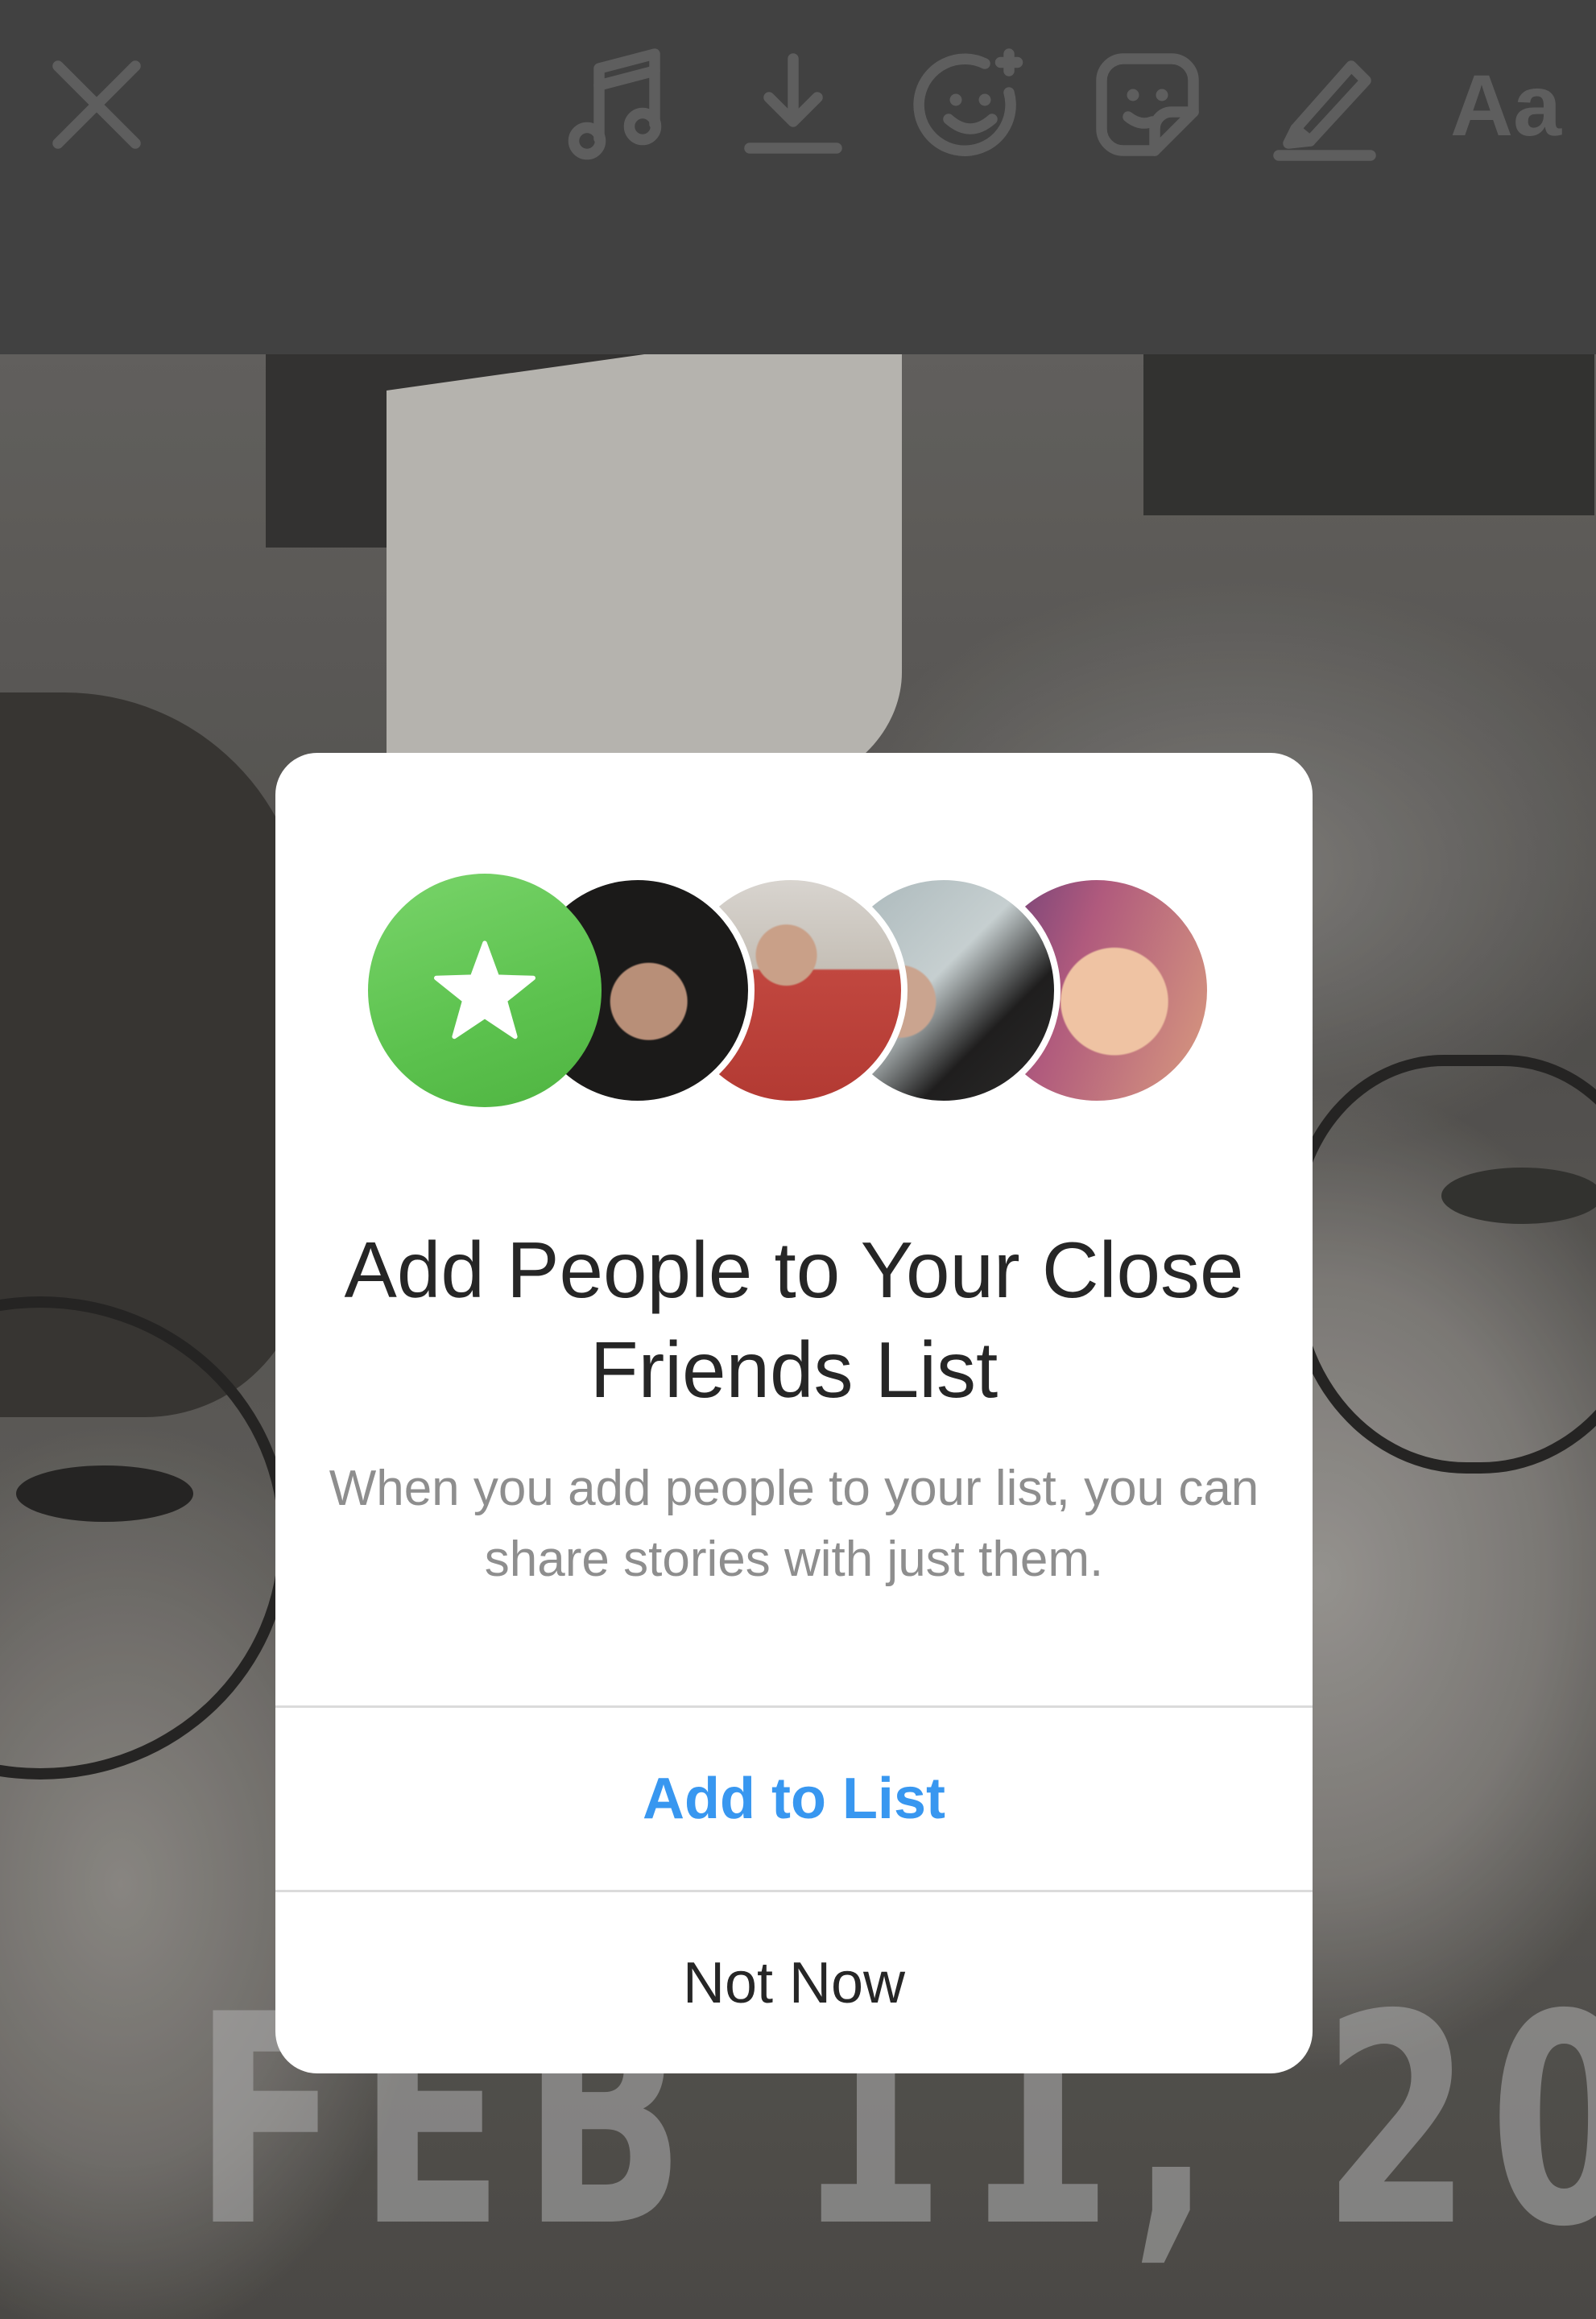 The width and height of the screenshot is (1596, 2319). I want to click on not-now-button: Not Now, so click(794, 1982).